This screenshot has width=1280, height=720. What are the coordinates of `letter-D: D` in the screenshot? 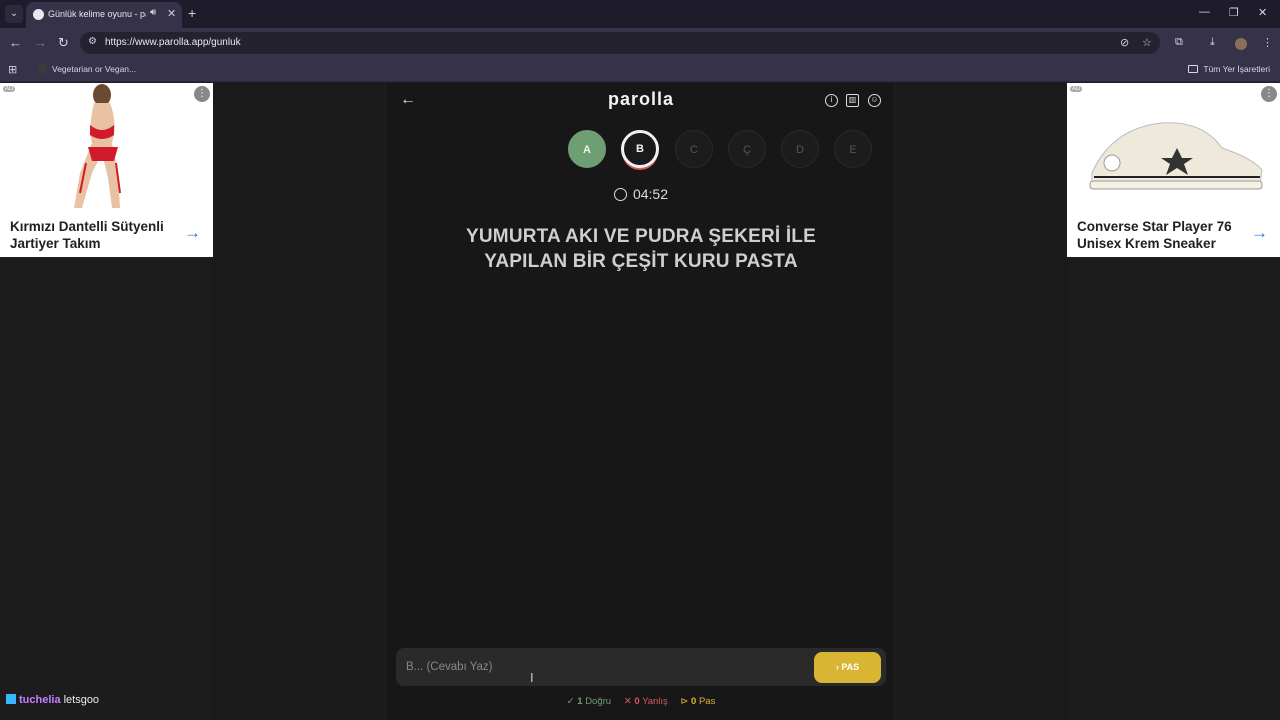 It's located at (800, 149).